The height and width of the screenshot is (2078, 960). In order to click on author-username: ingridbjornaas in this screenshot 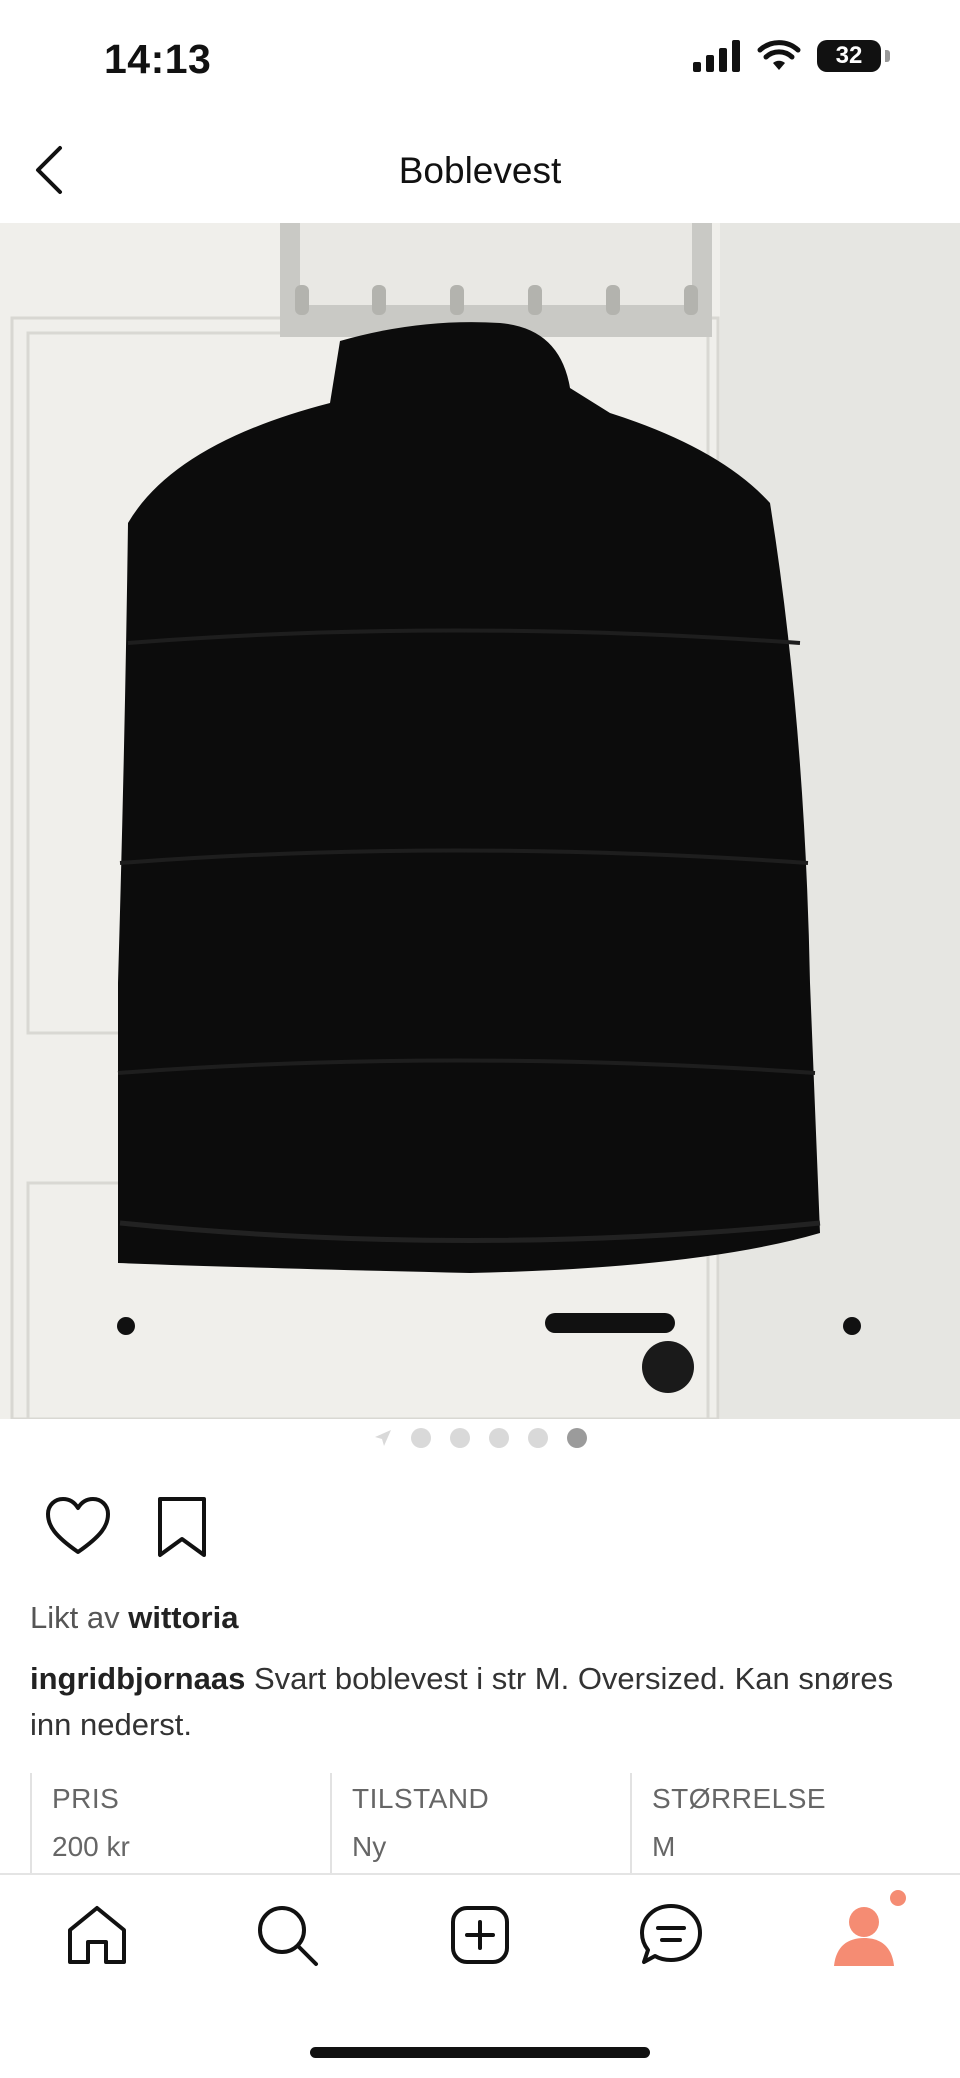, I will do `click(137, 1678)`.